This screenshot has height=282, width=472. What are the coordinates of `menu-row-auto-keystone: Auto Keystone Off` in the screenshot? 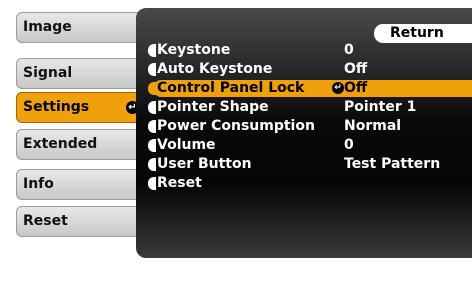 It's located at (310, 69).